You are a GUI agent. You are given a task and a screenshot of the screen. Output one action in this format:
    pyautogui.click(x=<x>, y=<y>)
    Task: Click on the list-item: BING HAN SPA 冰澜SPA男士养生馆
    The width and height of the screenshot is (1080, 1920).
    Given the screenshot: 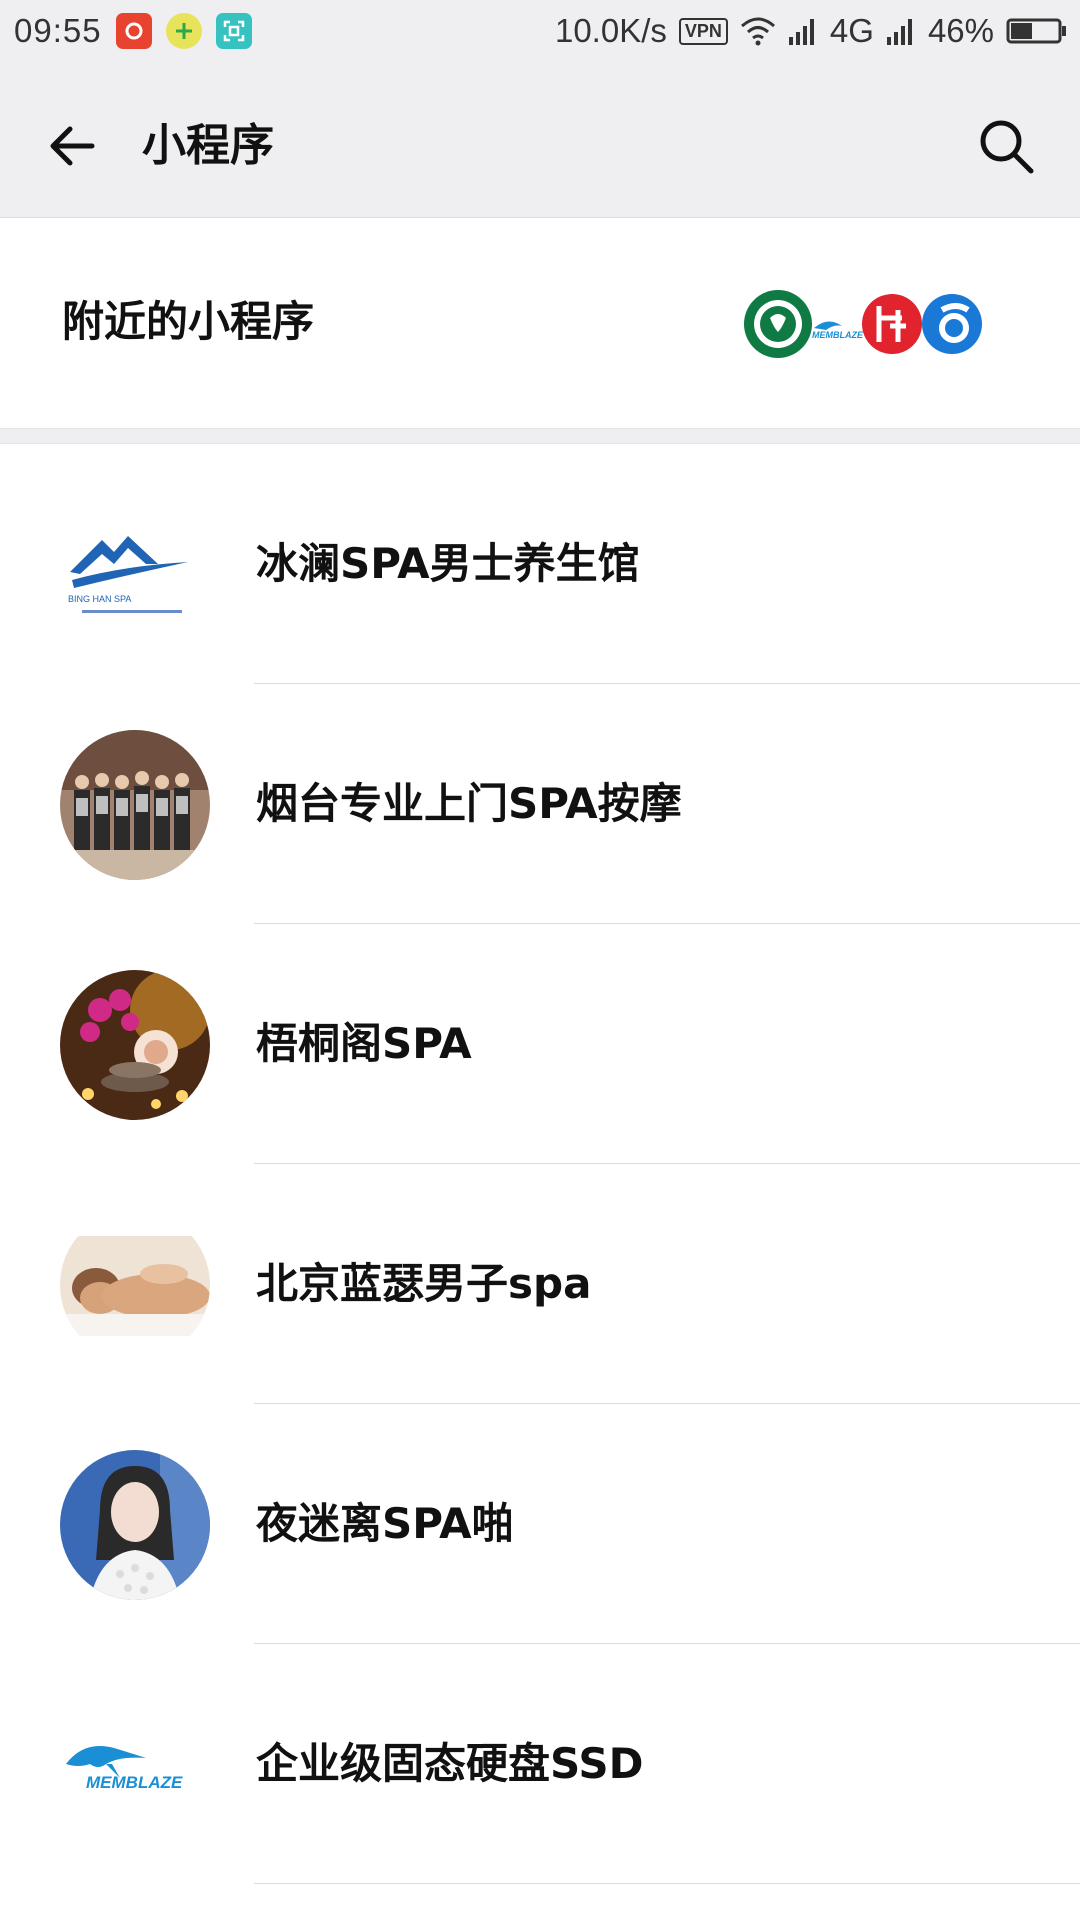 What is the action you would take?
    pyautogui.click(x=540, y=564)
    